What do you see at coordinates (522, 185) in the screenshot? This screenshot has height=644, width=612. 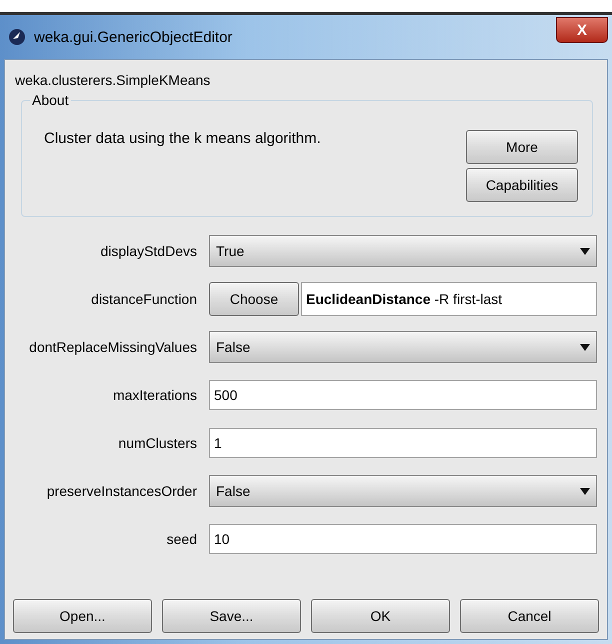 I see `about-button: Capabilities` at bounding box center [522, 185].